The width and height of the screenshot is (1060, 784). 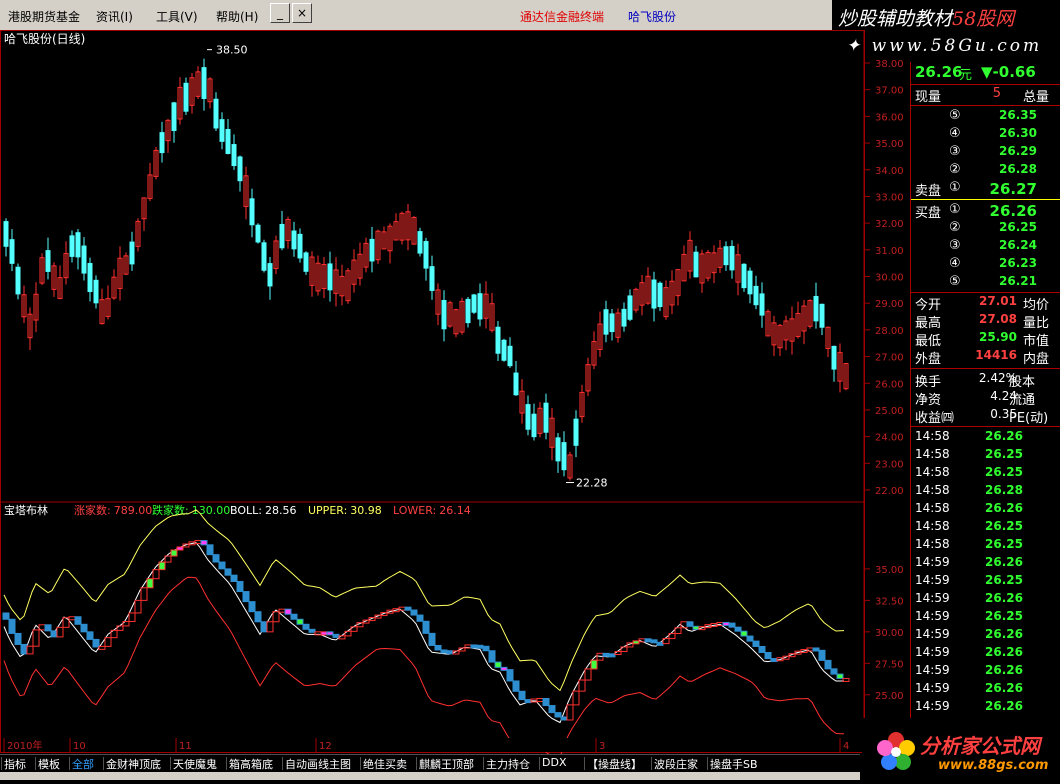 I want to click on formula-tab: 箱高箱底, so click(x=251, y=764).